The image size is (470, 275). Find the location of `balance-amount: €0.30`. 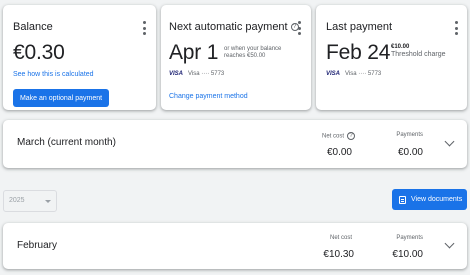

balance-amount: €0.30 is located at coordinates (39, 52).